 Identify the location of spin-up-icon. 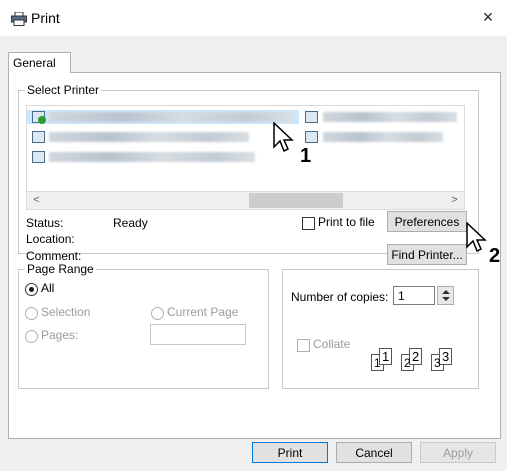
(446, 292).